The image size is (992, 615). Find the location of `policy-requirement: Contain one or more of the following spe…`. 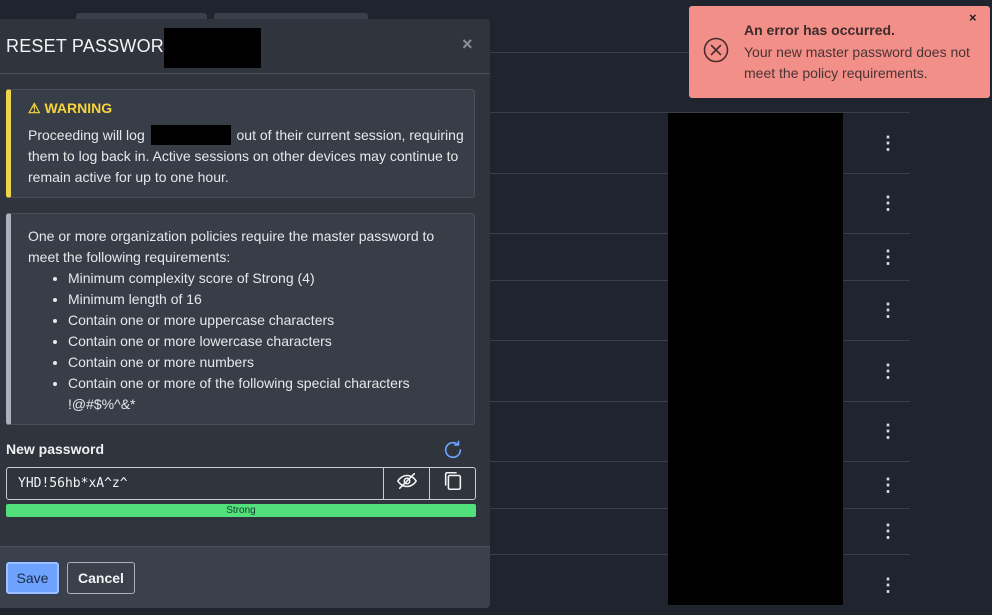

policy-requirement: Contain one or more of the following spe… is located at coordinates (268, 394).